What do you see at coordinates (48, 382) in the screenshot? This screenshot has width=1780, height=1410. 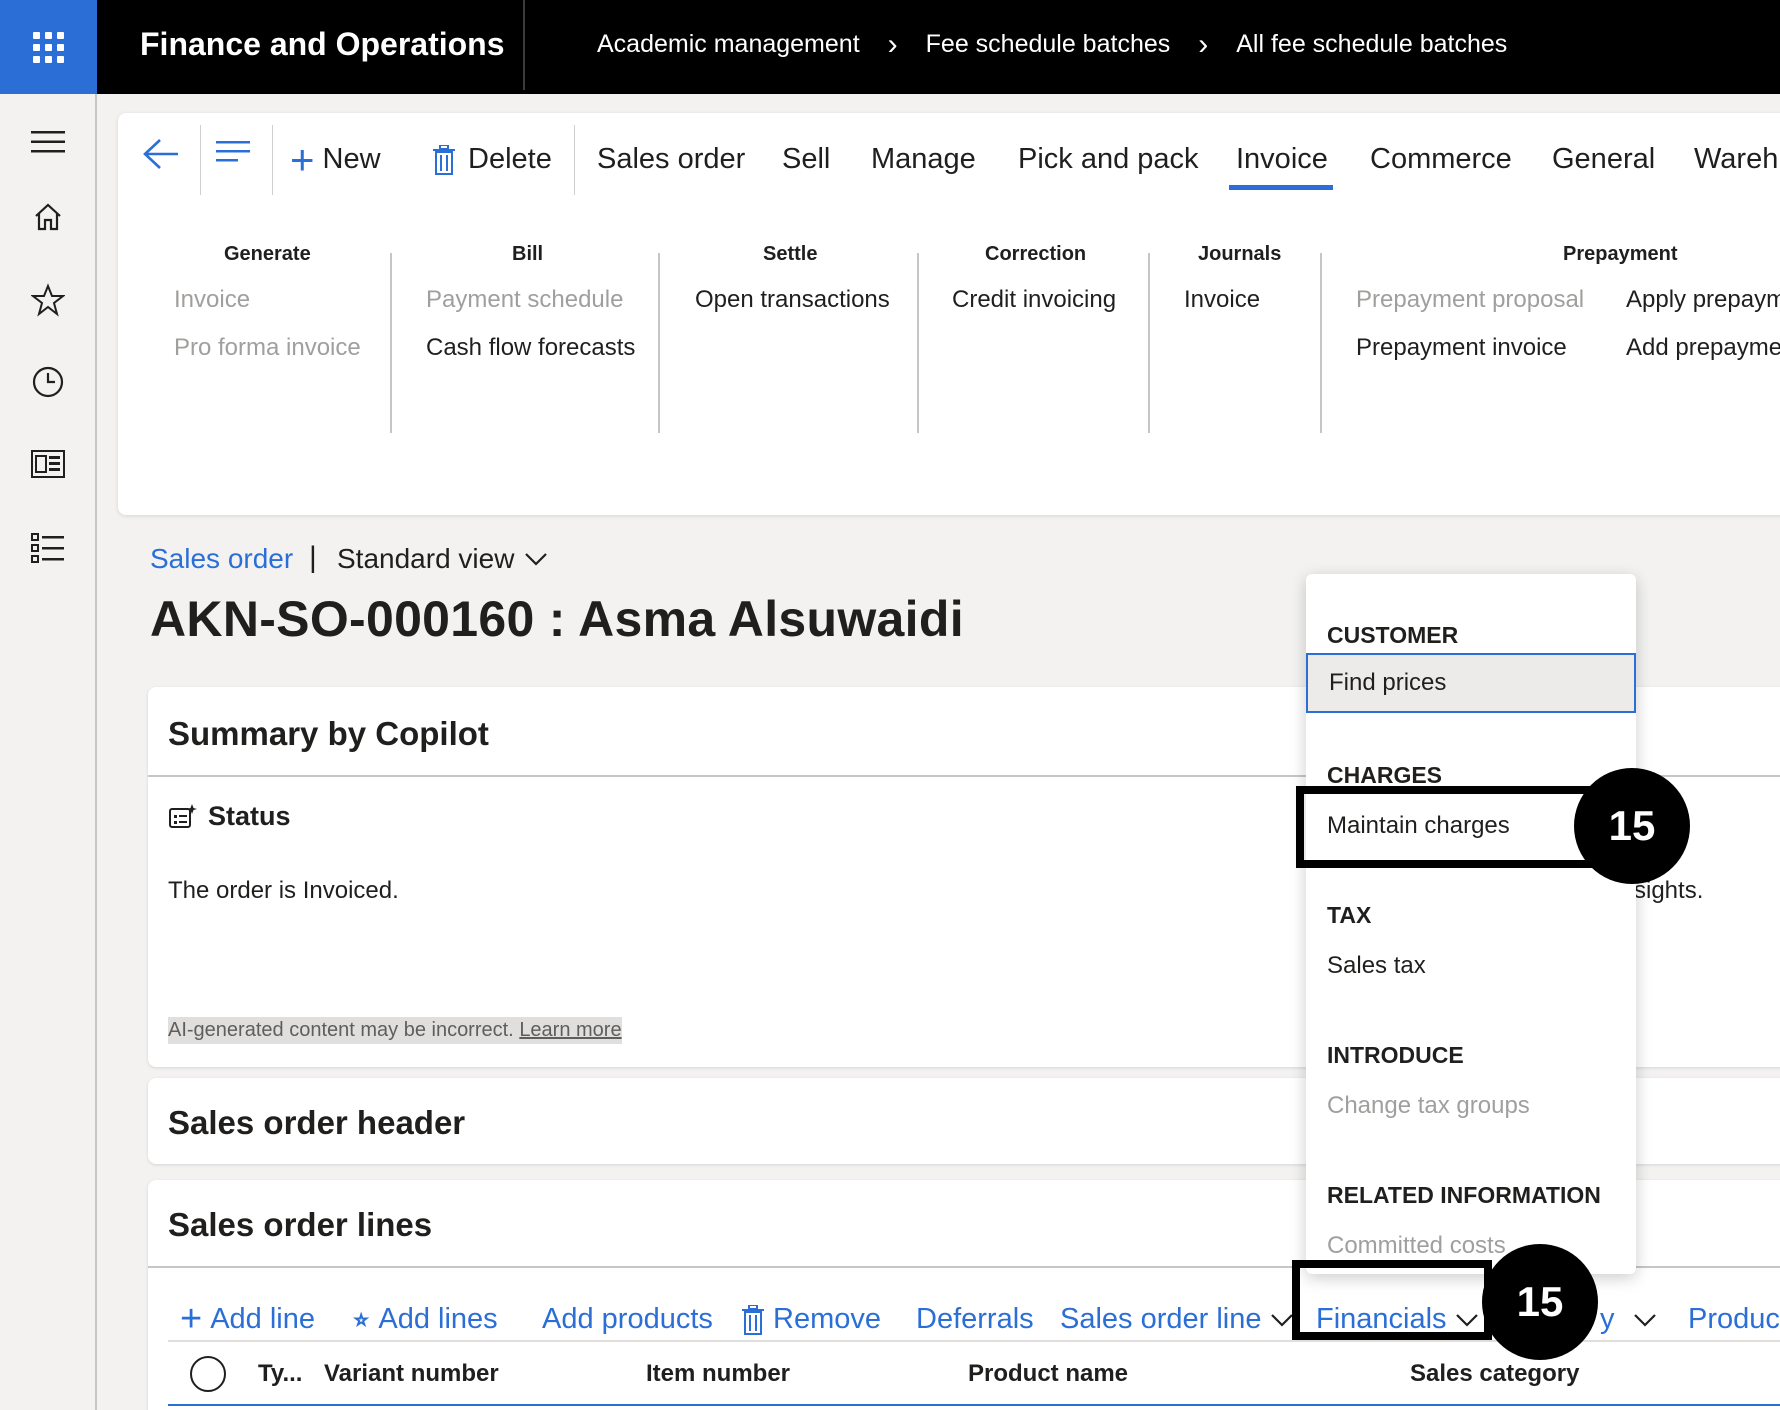 I see `clock-icon` at bounding box center [48, 382].